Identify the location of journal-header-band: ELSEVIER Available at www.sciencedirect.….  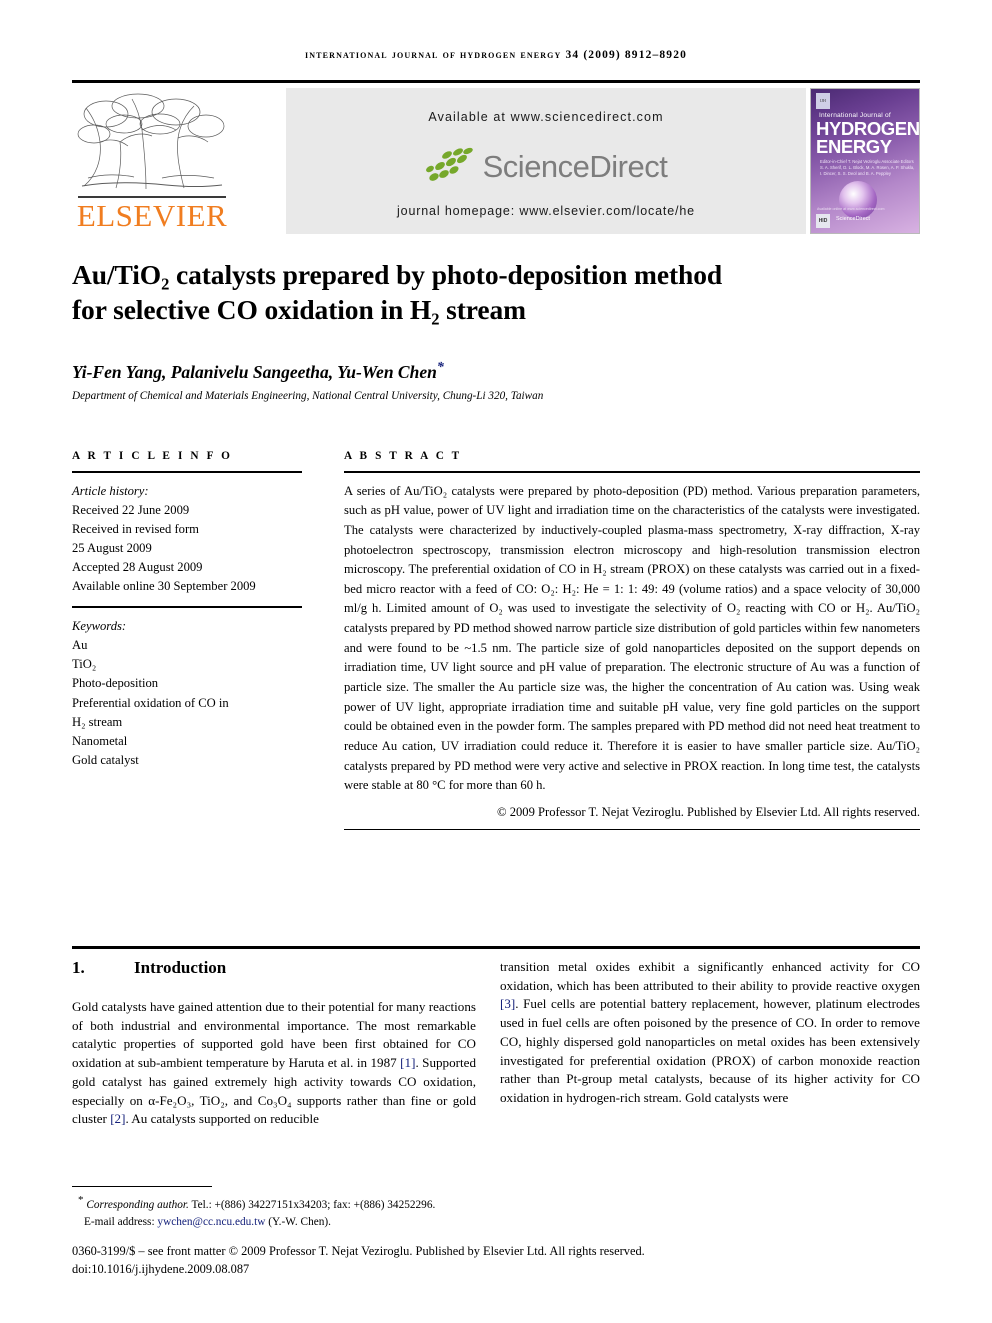
(496, 161).